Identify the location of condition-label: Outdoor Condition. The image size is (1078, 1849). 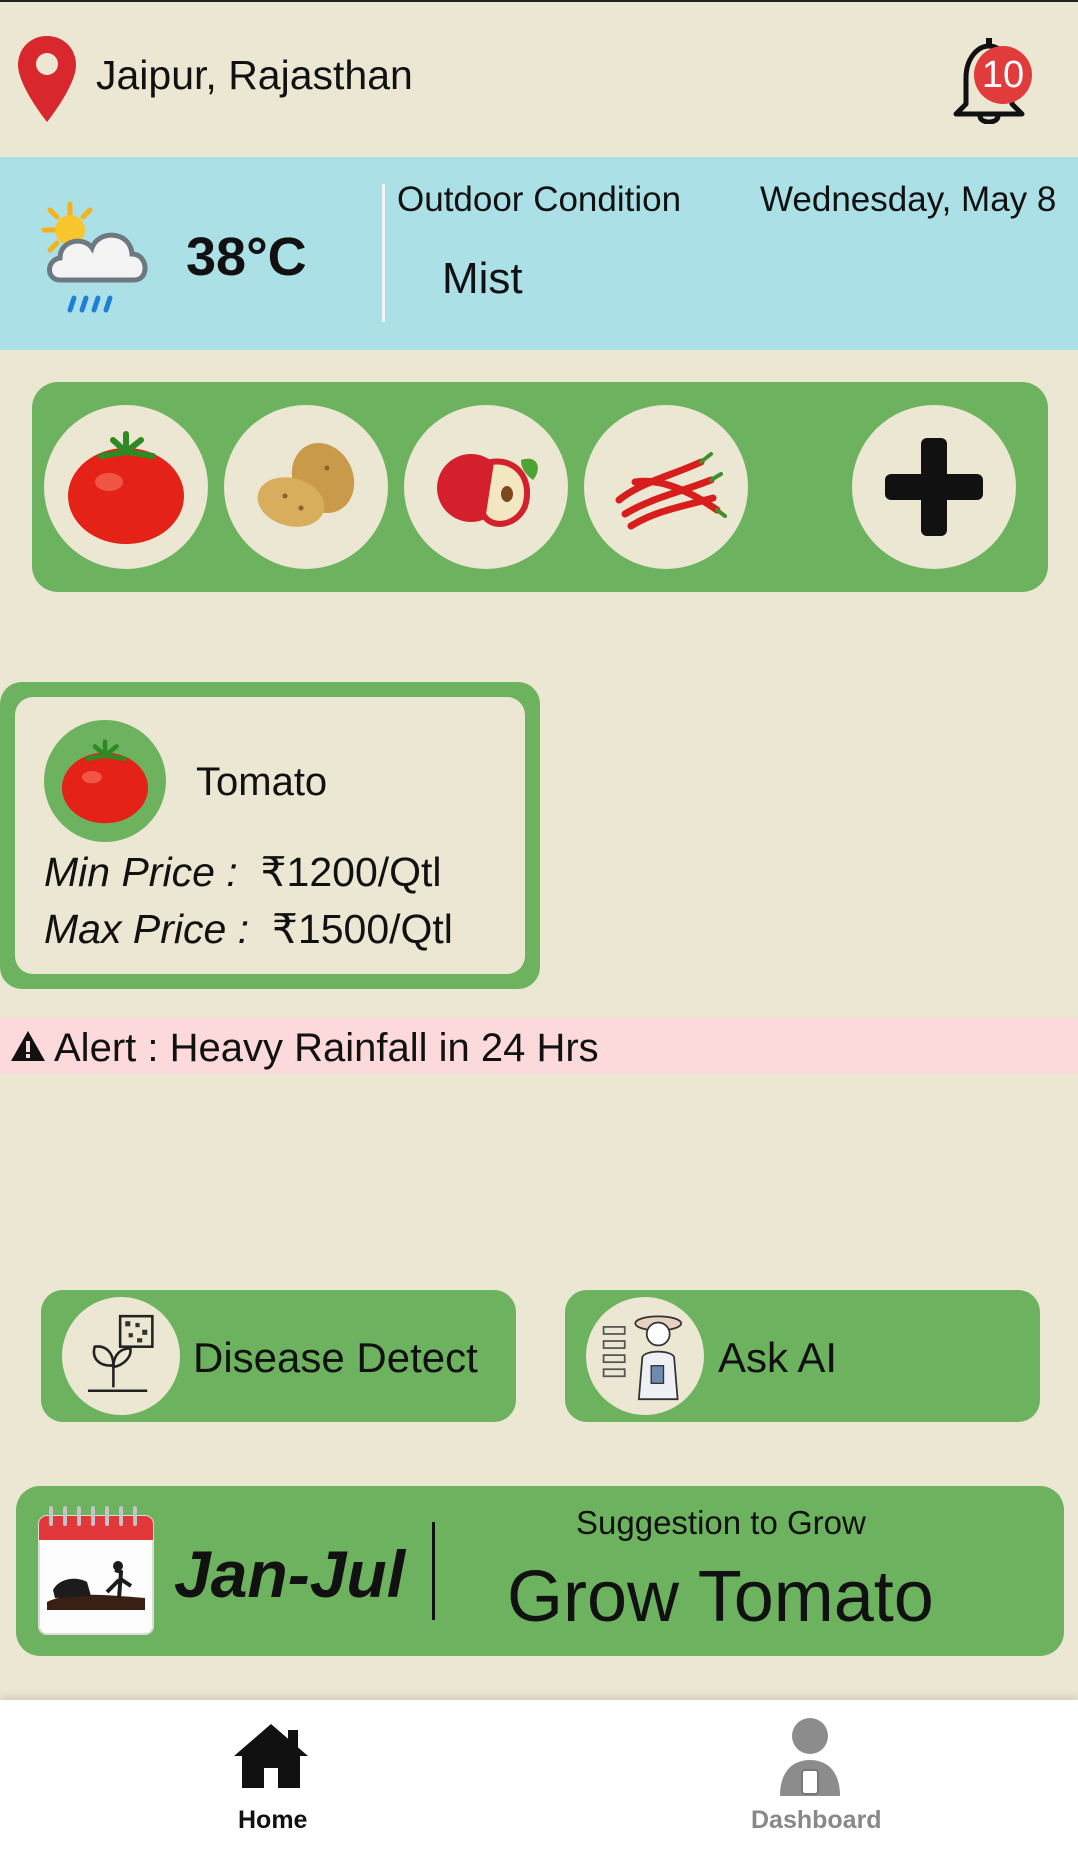
(539, 199).